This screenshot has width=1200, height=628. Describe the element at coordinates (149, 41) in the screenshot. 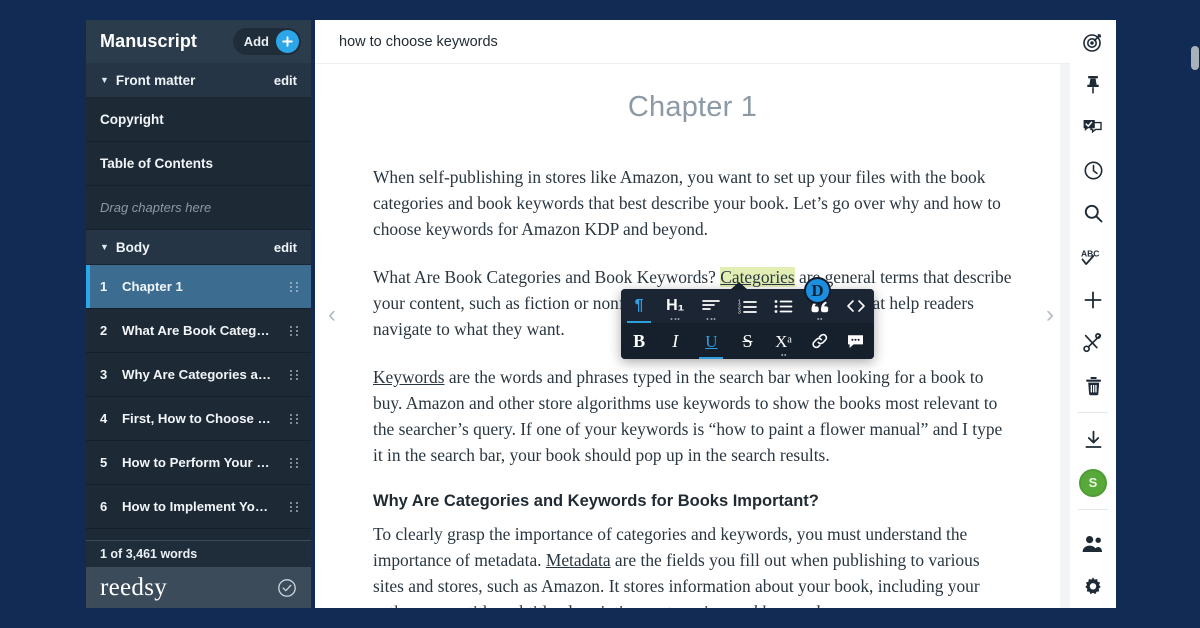

I see `sidebar-title: Manuscript` at that location.